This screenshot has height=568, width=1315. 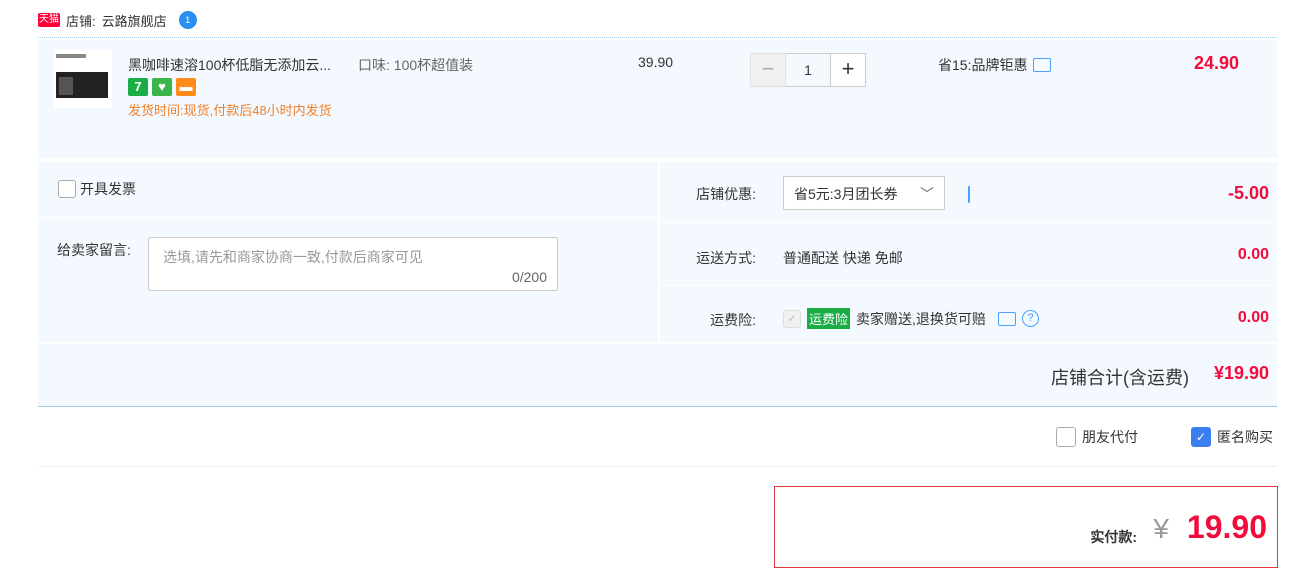 I want to click on invoice-checkbox, so click(x=67, y=189).